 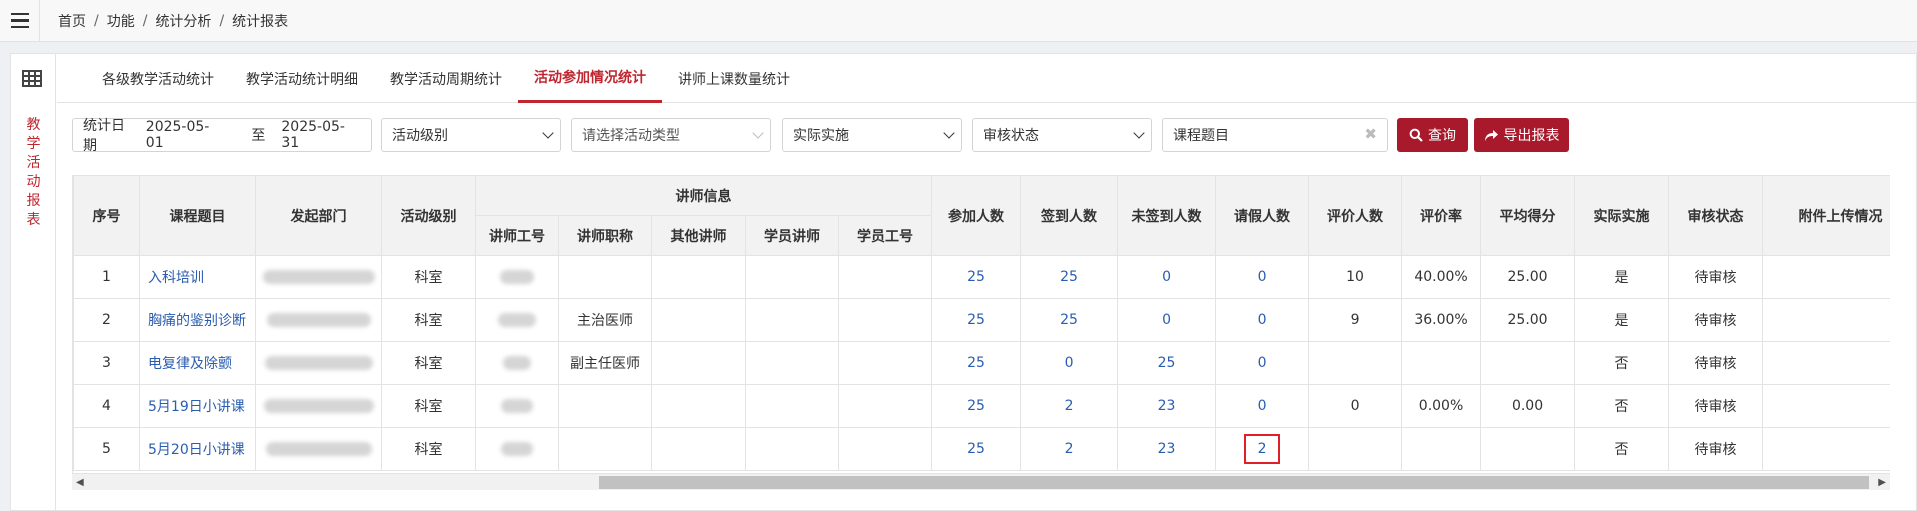 What do you see at coordinates (605, 235) in the screenshot?
I see `header-lecturer-title: 讲师职称` at bounding box center [605, 235].